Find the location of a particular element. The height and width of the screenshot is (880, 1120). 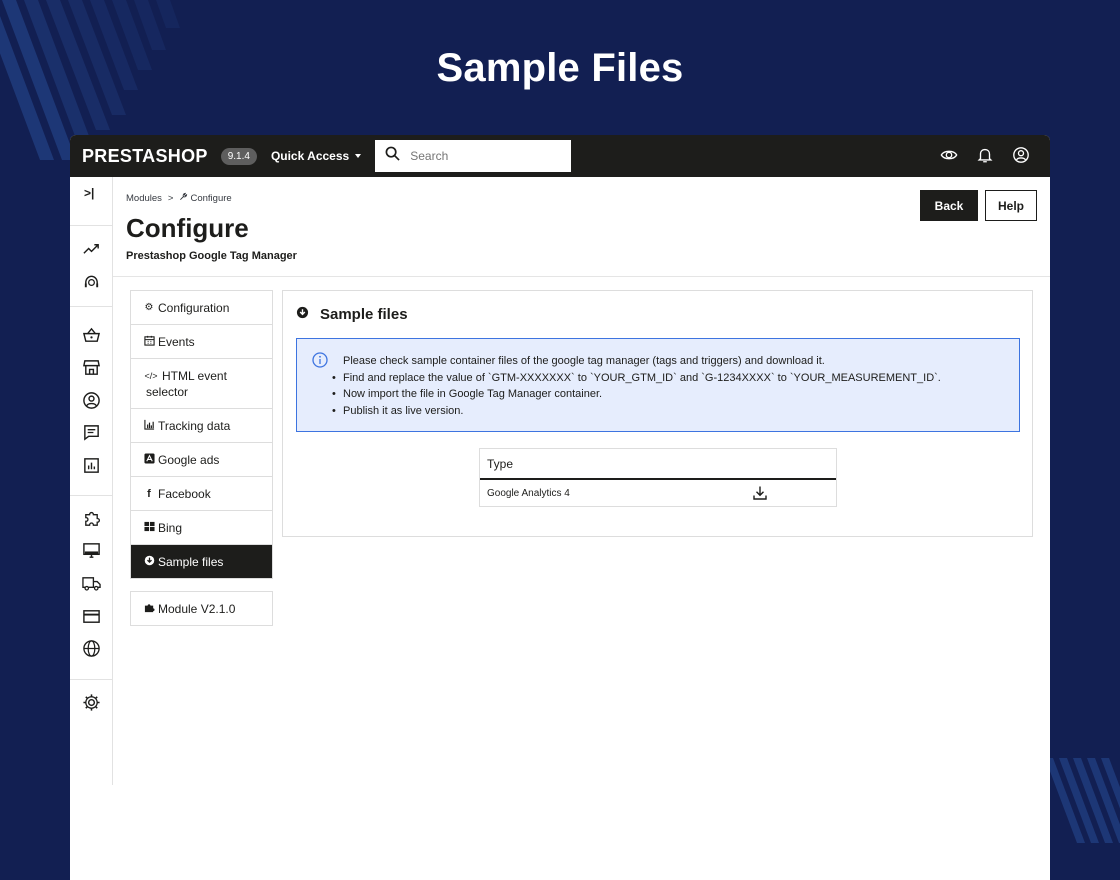

top-bar: PRESTASHOP 9.1.4 Quick Access is located at coordinates (560, 156).